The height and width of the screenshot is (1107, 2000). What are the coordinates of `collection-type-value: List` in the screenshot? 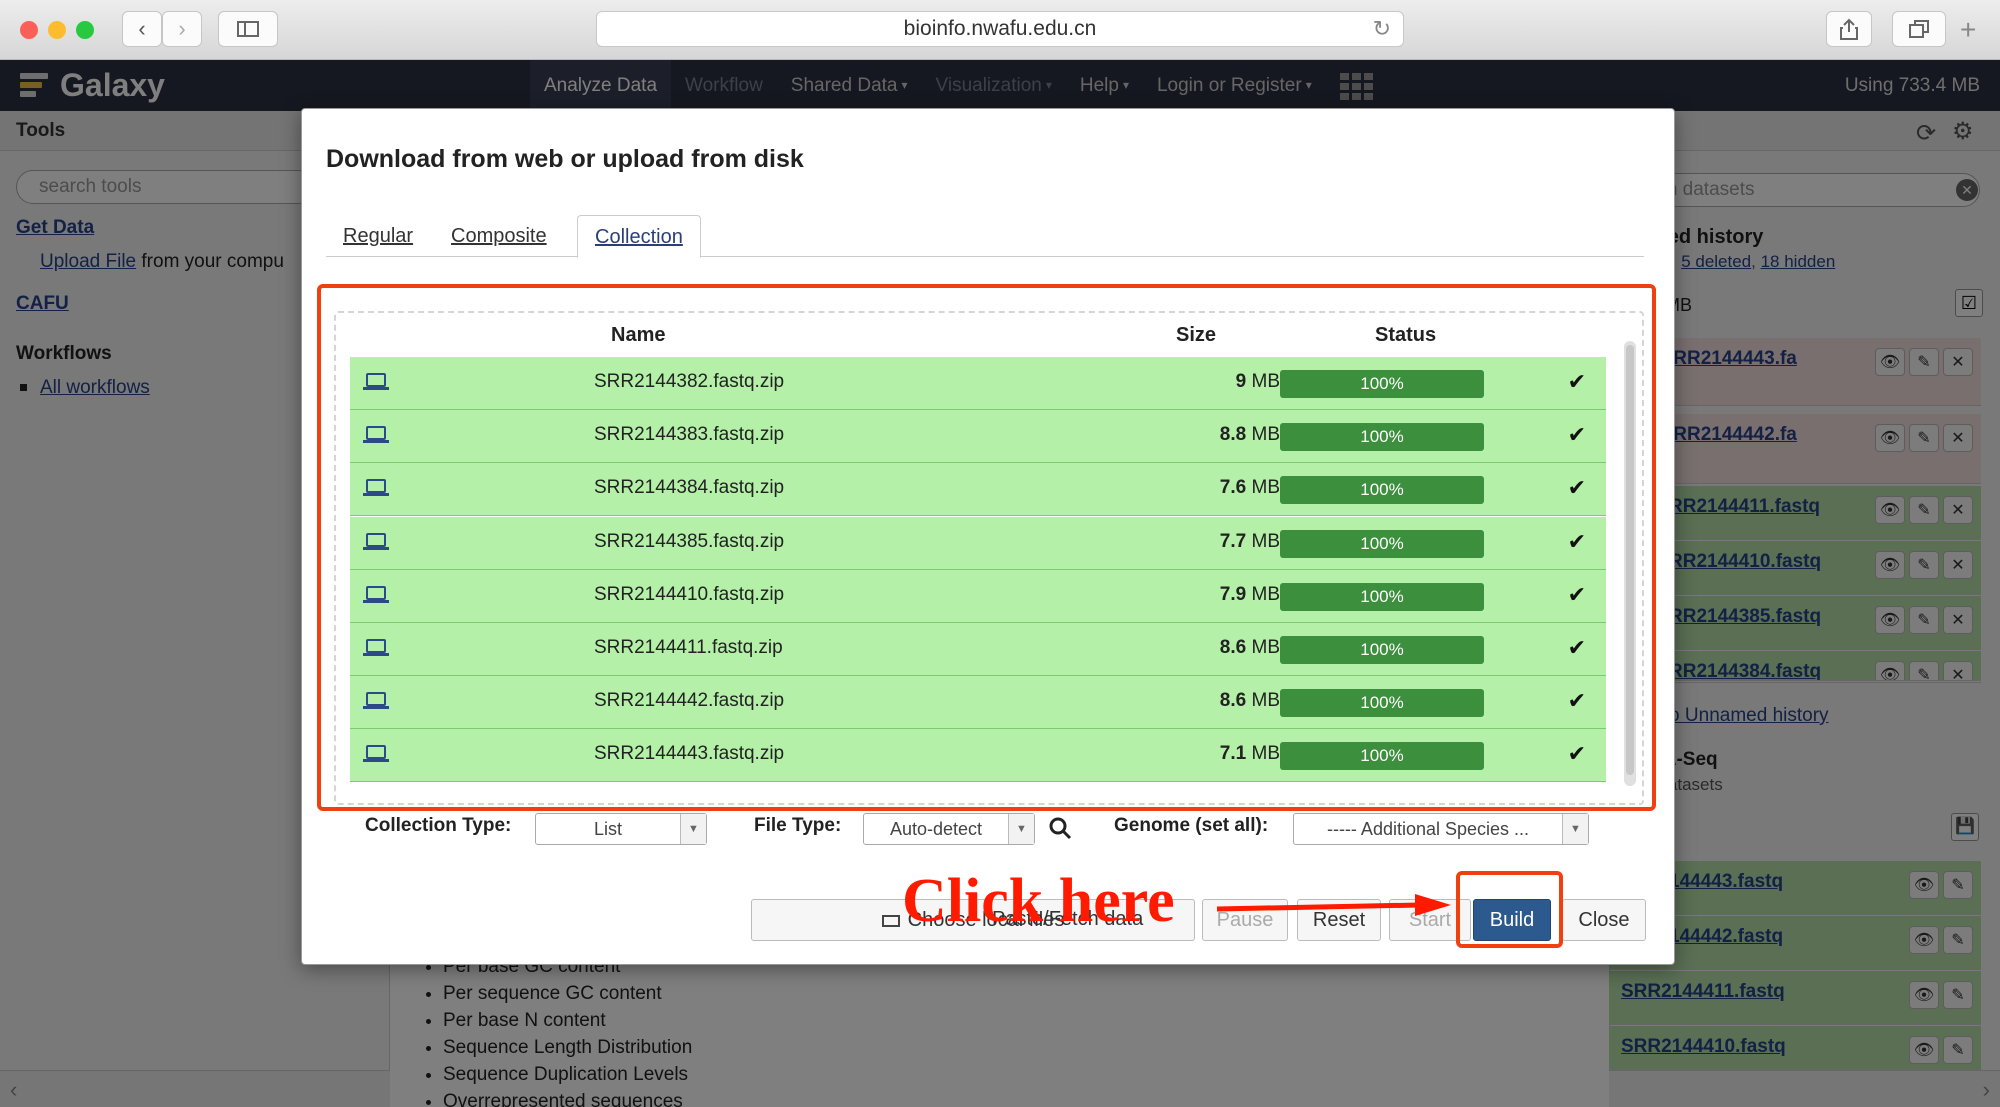 It's located at (607, 829).